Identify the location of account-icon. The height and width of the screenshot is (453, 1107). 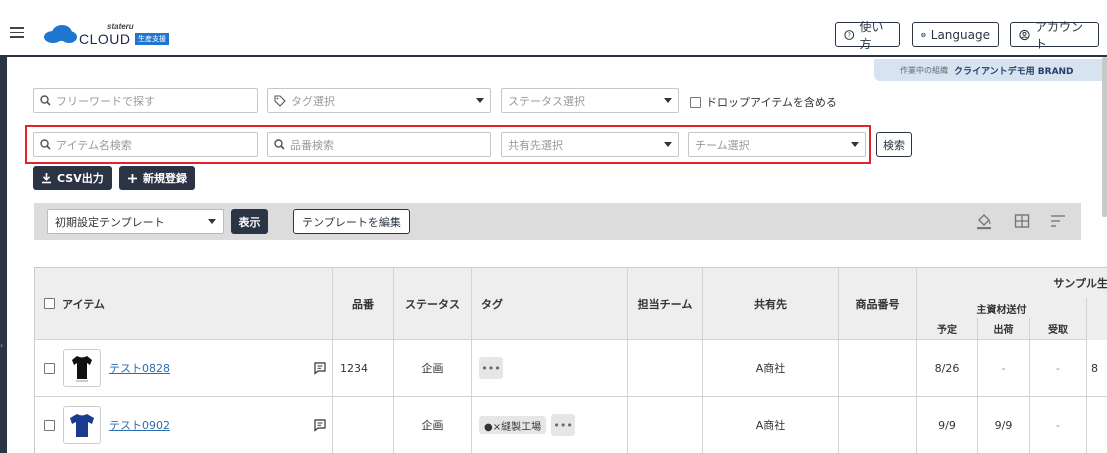
(1024, 34).